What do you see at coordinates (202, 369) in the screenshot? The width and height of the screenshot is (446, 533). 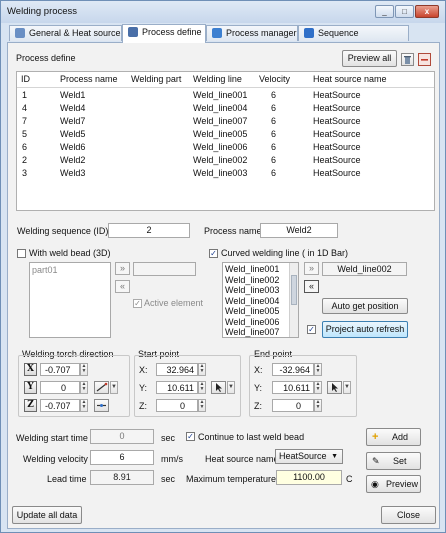 I see `start-x-spinner: ▲ ▼` at bounding box center [202, 369].